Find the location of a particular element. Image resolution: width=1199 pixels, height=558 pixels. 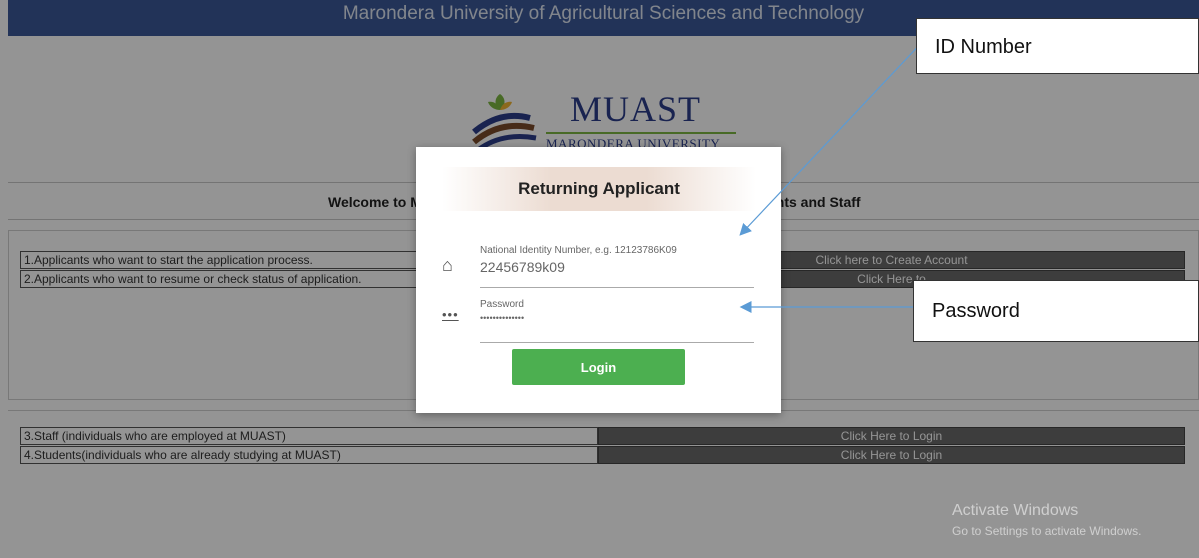

id-number-callout-text: ID Number is located at coordinates (983, 47).